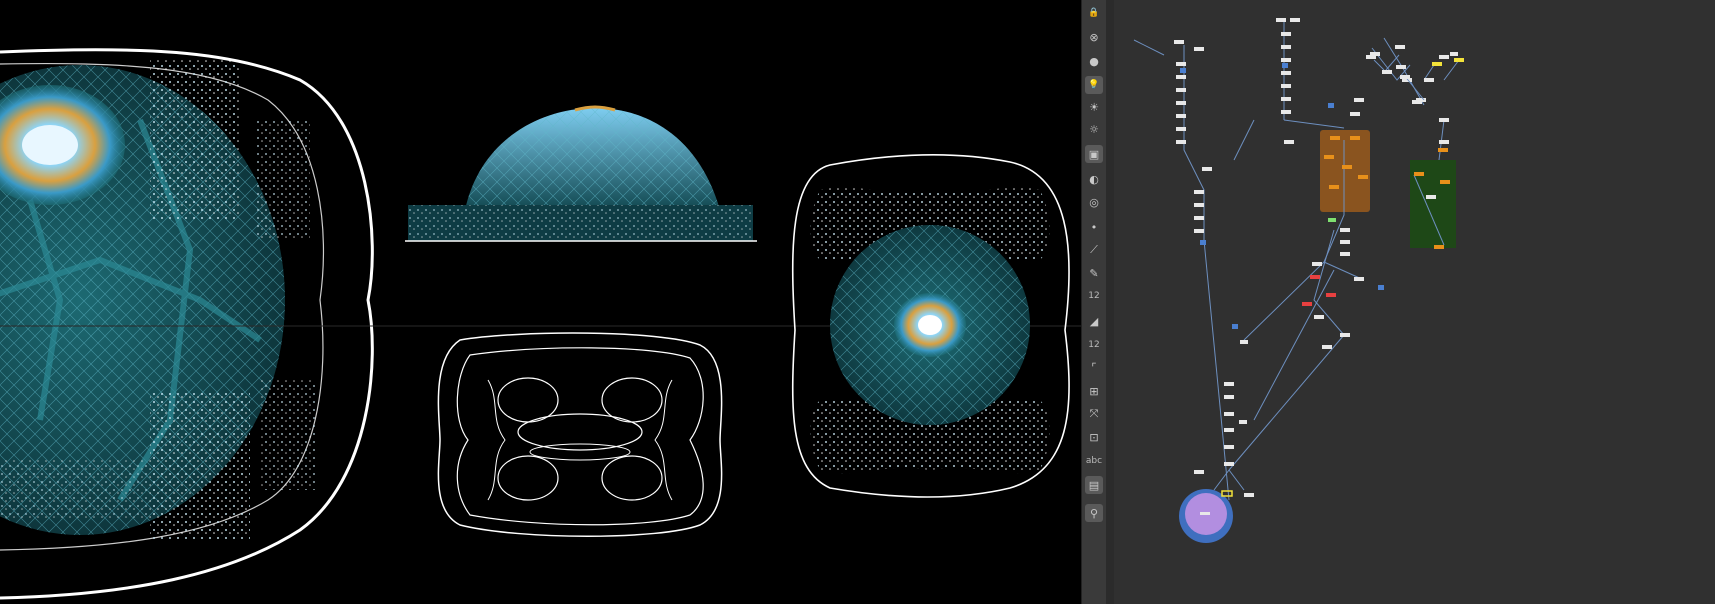 This screenshot has height=604, width=1715. I want to click on snap-grid-icon: ⊞, so click(1094, 391).